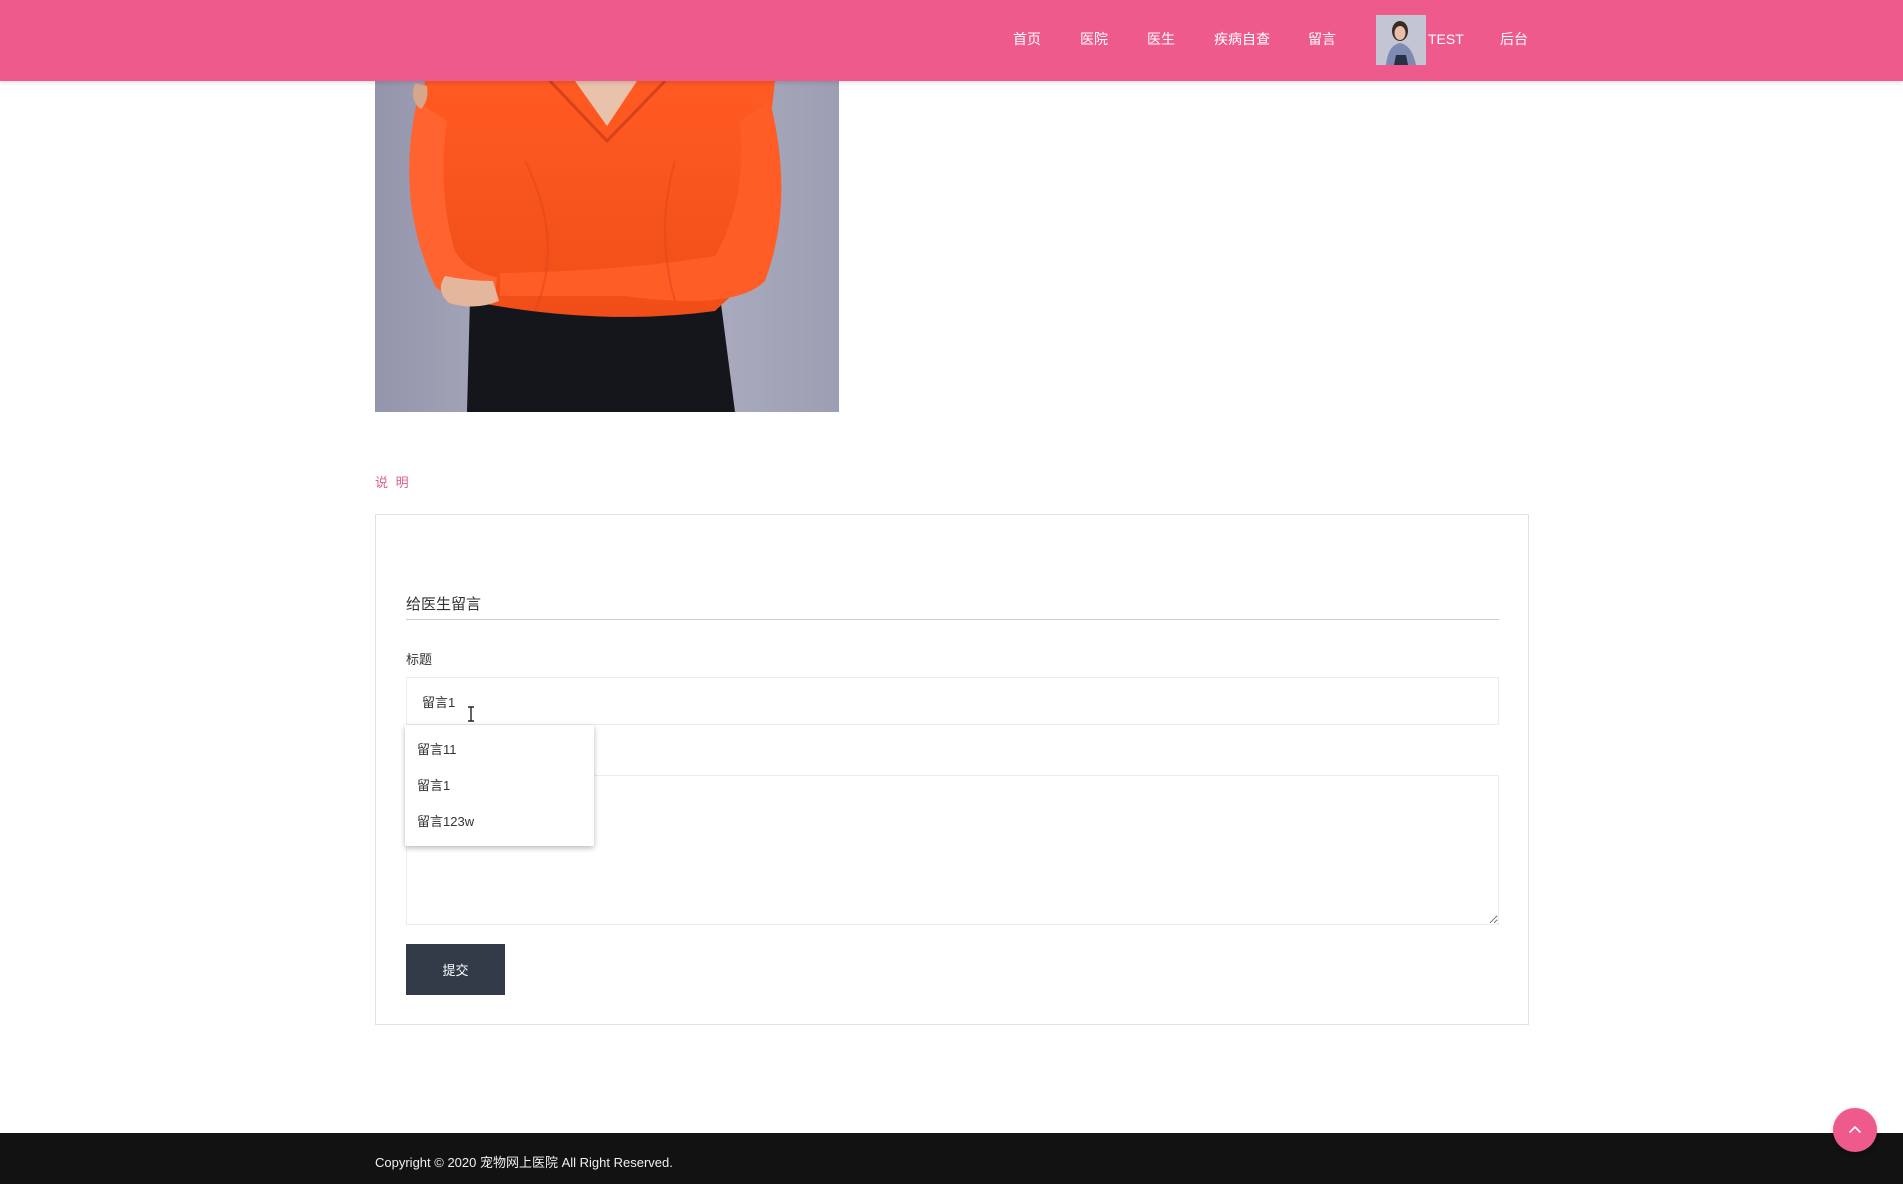 The width and height of the screenshot is (1903, 1193). Describe the element at coordinates (1161, 40) in the screenshot. I see `nav-item-doctor: 医生` at that location.